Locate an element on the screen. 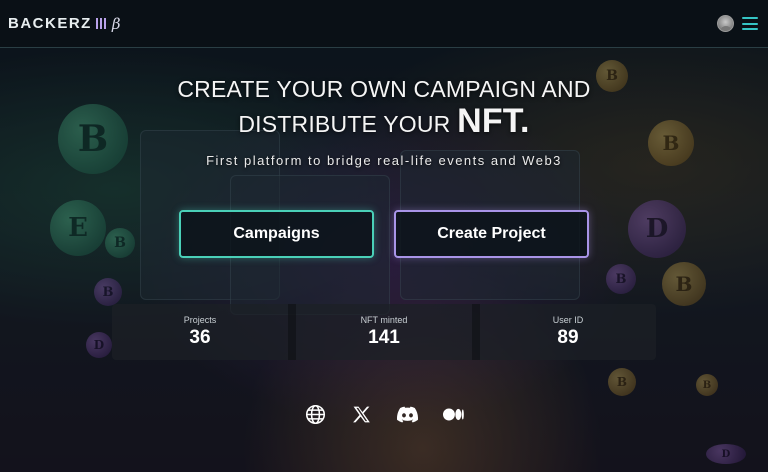 This screenshot has height=472, width=768. stat-value: 36 is located at coordinates (200, 337).